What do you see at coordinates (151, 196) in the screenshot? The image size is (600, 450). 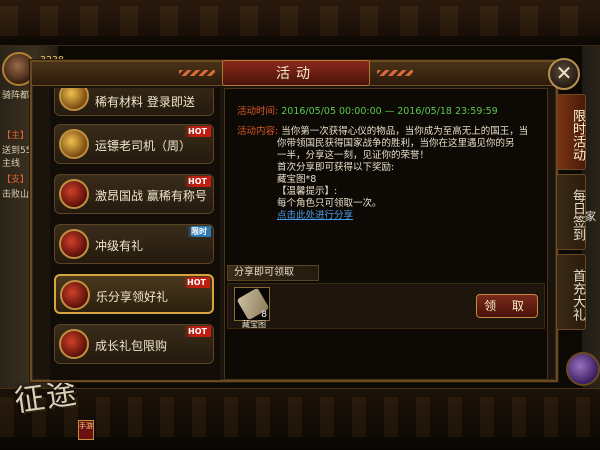 I see `item-label: 激昂国战 赢稀有称号` at bounding box center [151, 196].